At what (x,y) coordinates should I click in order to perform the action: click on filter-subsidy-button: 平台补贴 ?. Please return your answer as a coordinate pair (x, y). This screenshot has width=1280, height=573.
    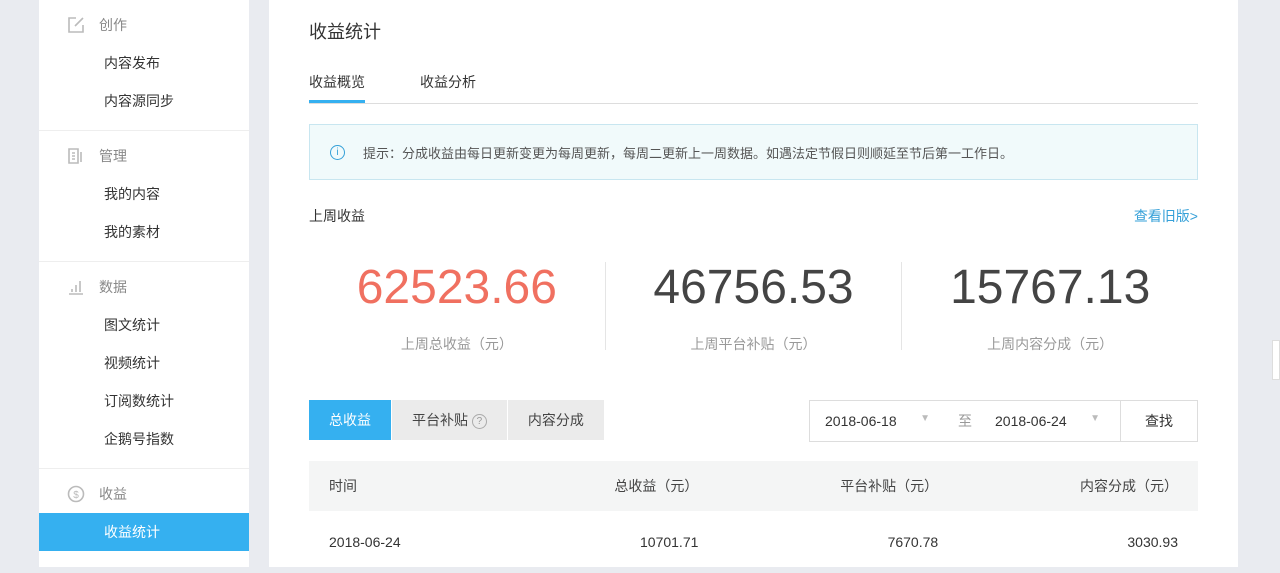
    Looking at the image, I should click on (449, 420).